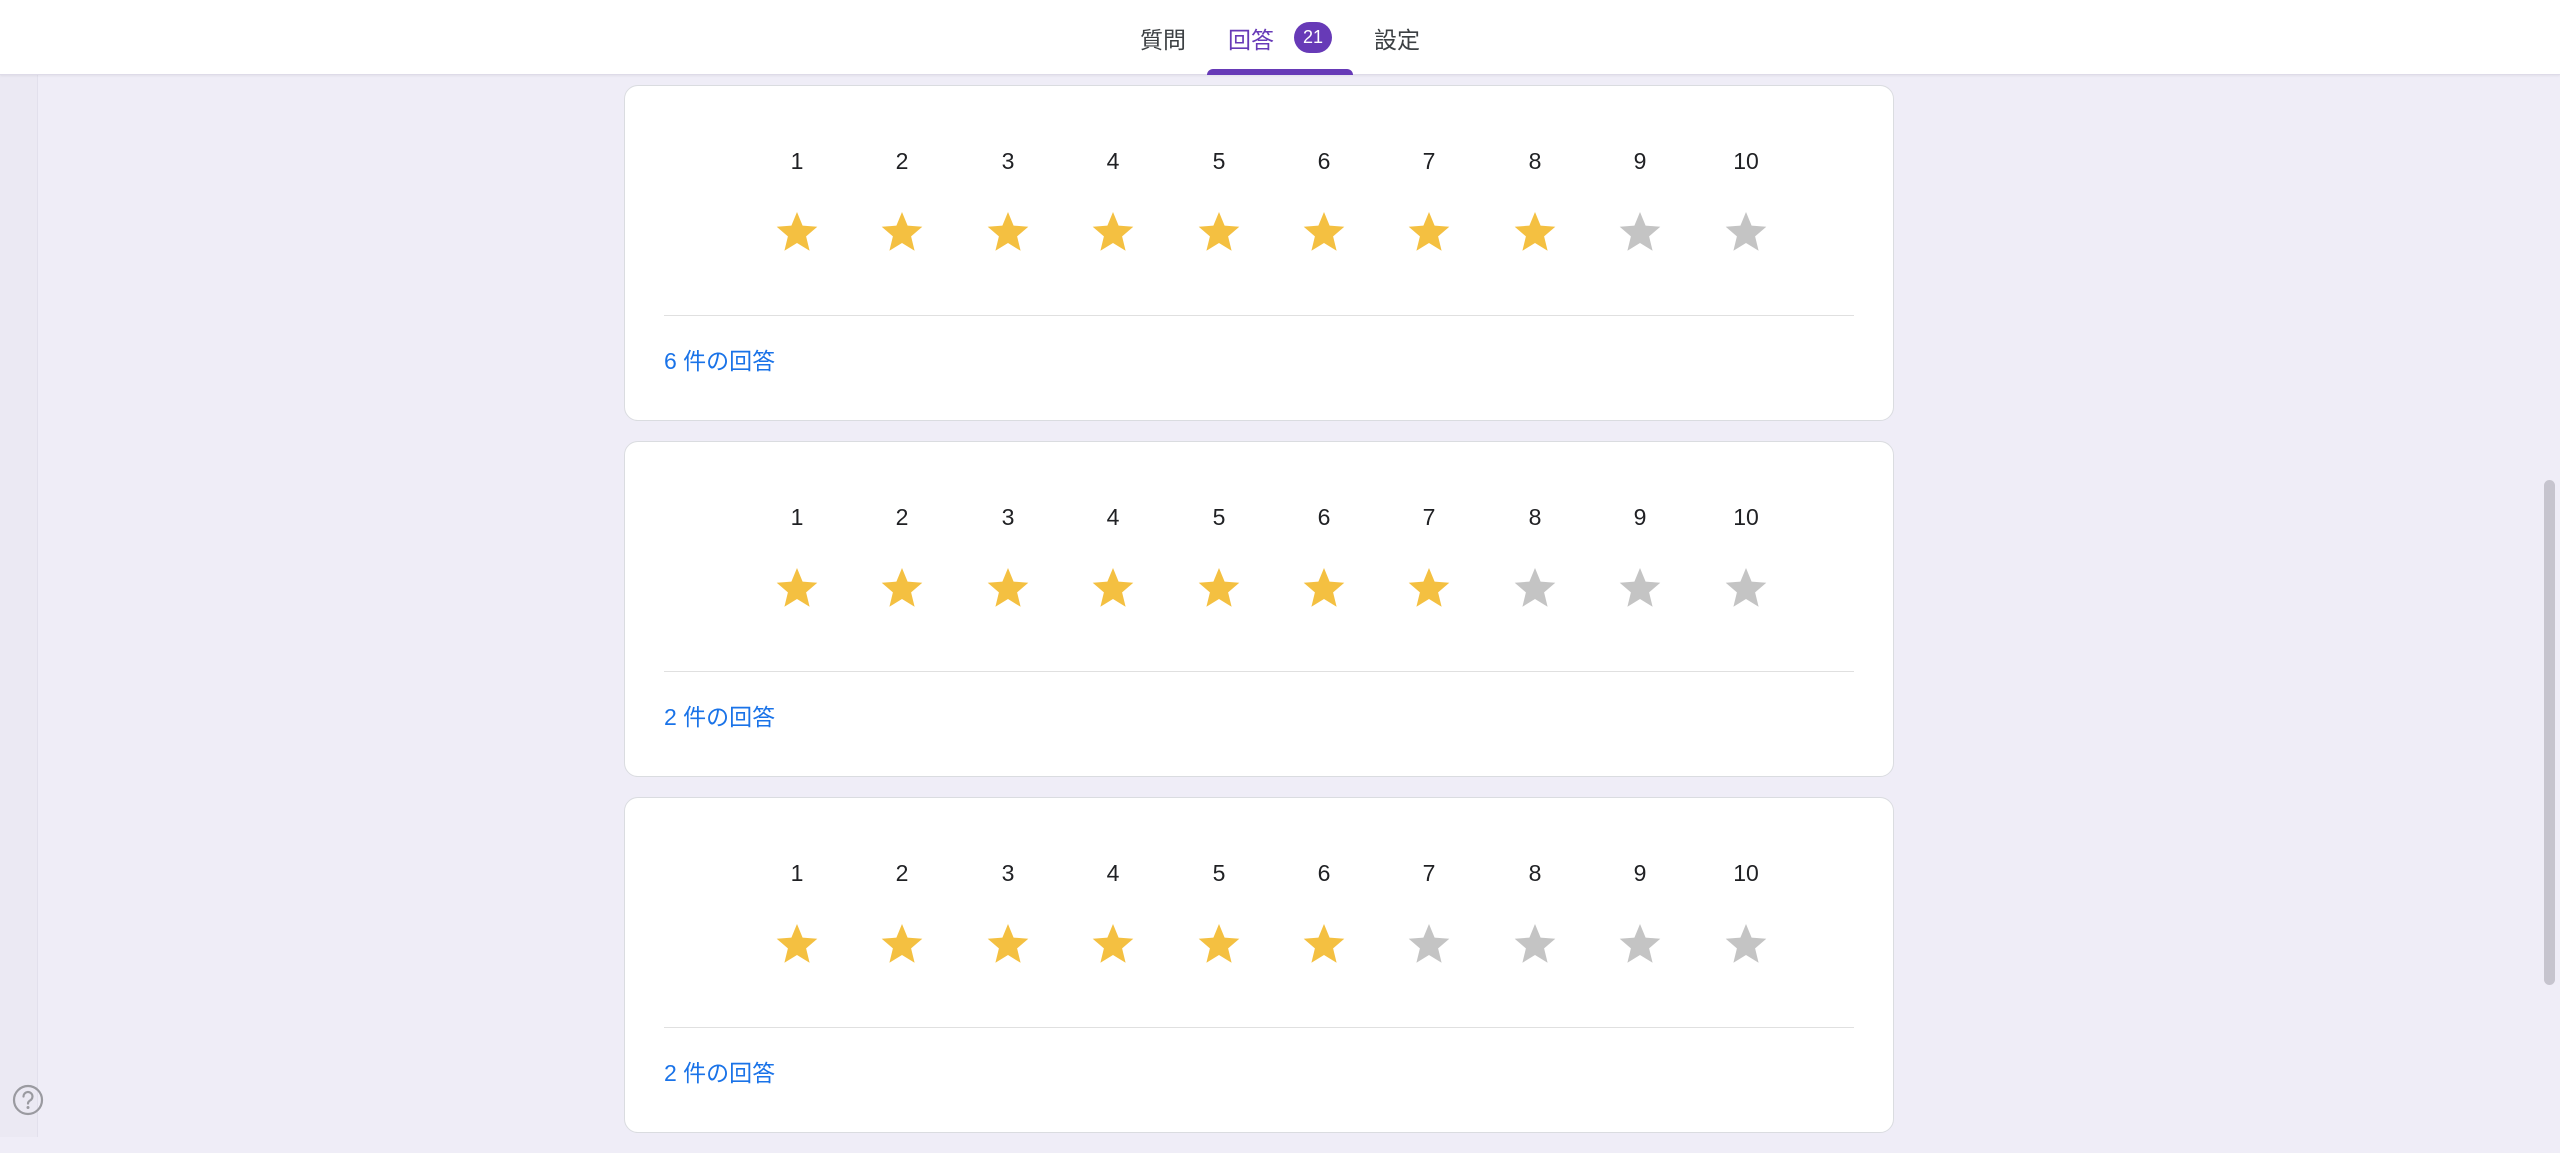 This screenshot has height=1153, width=2560. Describe the element at coordinates (902, 913) in the screenshot. I see `rating-option: 2` at that location.